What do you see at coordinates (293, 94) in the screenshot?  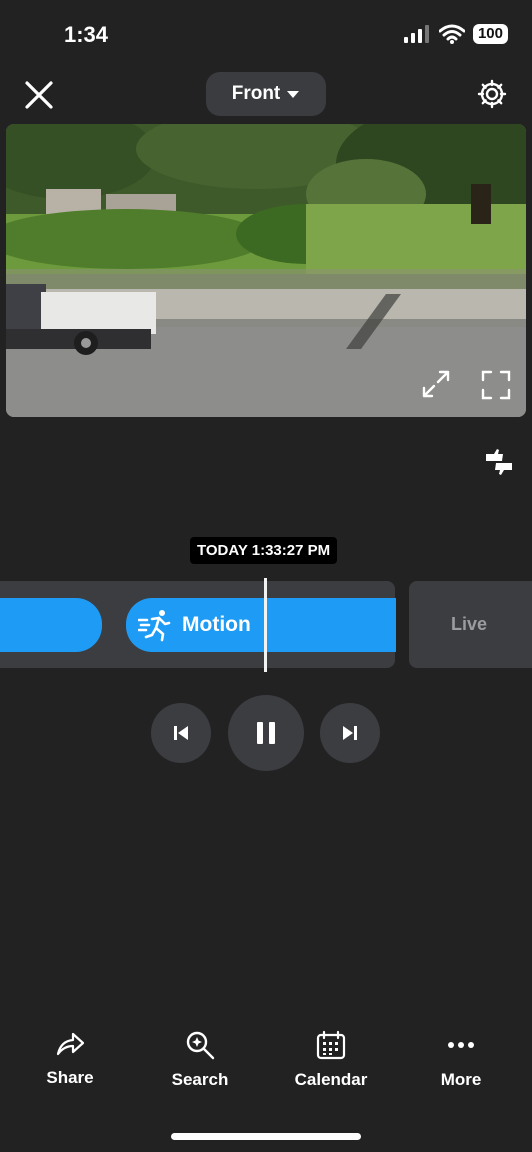 I see `chevron-down-icon` at bounding box center [293, 94].